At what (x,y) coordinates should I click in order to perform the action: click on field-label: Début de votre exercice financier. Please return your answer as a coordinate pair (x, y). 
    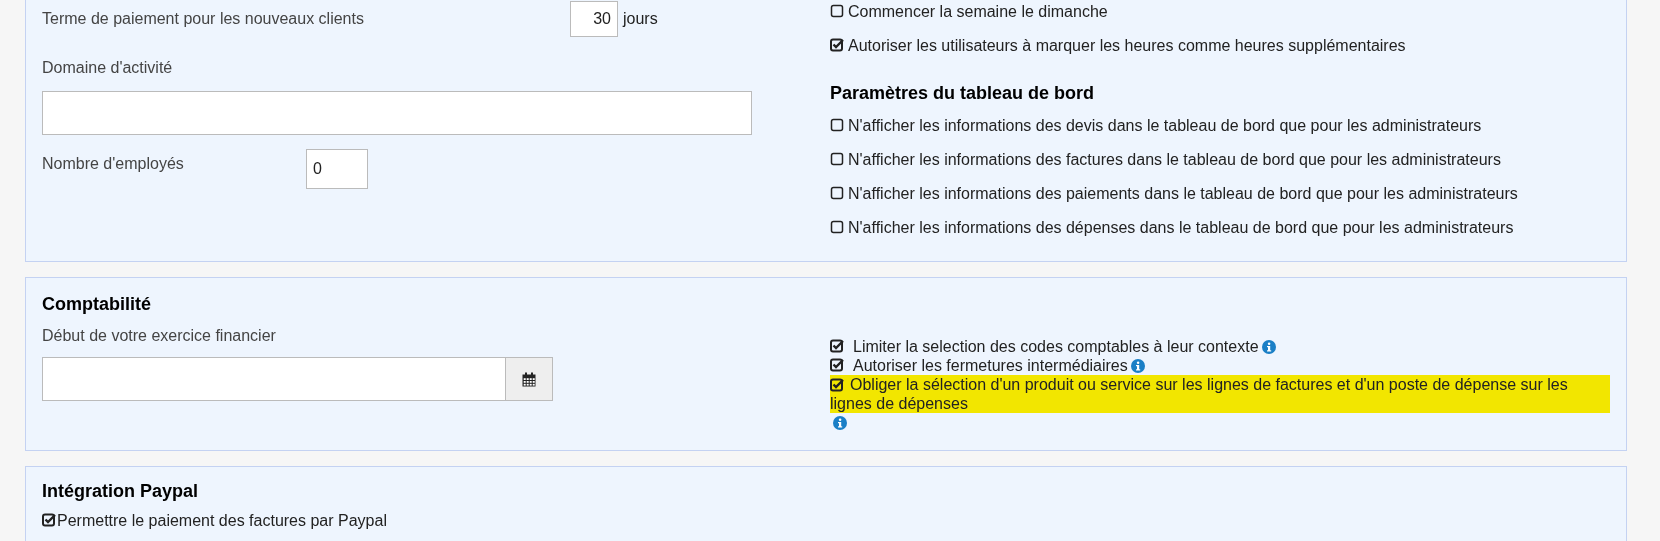
    Looking at the image, I should click on (159, 336).